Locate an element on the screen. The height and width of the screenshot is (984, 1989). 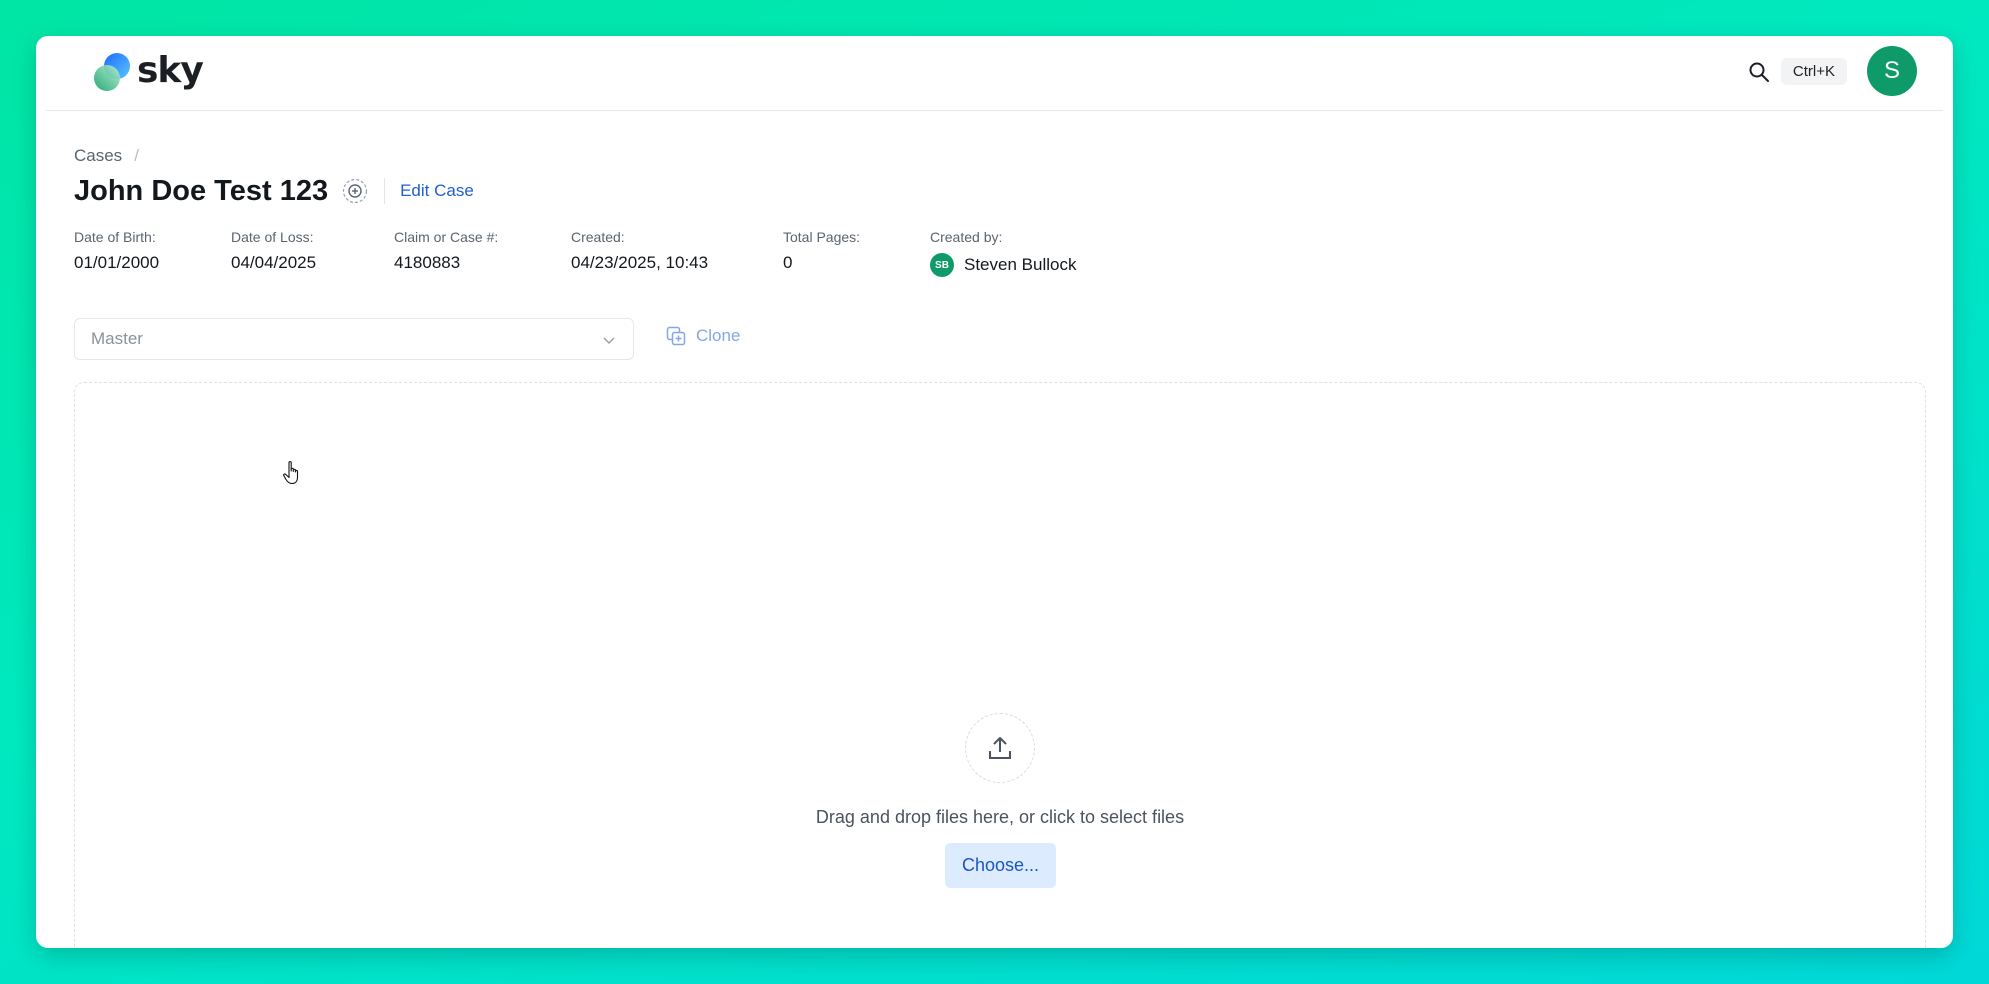
edit-case-link: Edit Case is located at coordinates (437, 191).